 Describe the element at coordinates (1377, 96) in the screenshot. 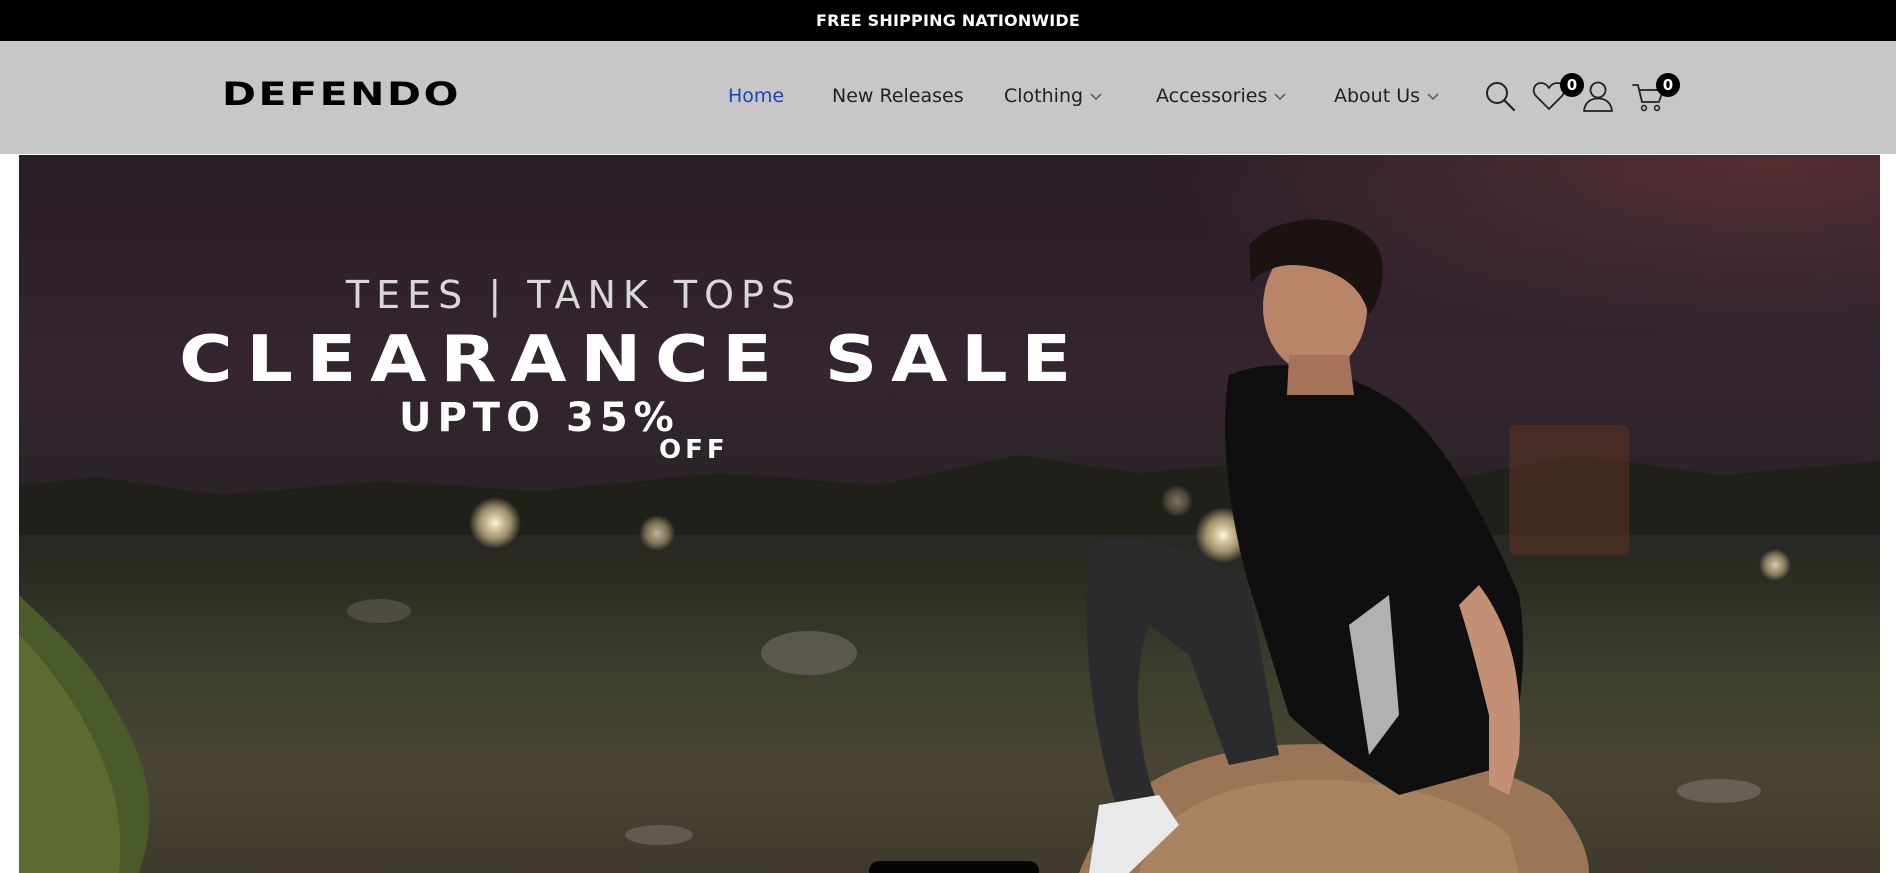

I see `nav-item-label: About Us` at that location.